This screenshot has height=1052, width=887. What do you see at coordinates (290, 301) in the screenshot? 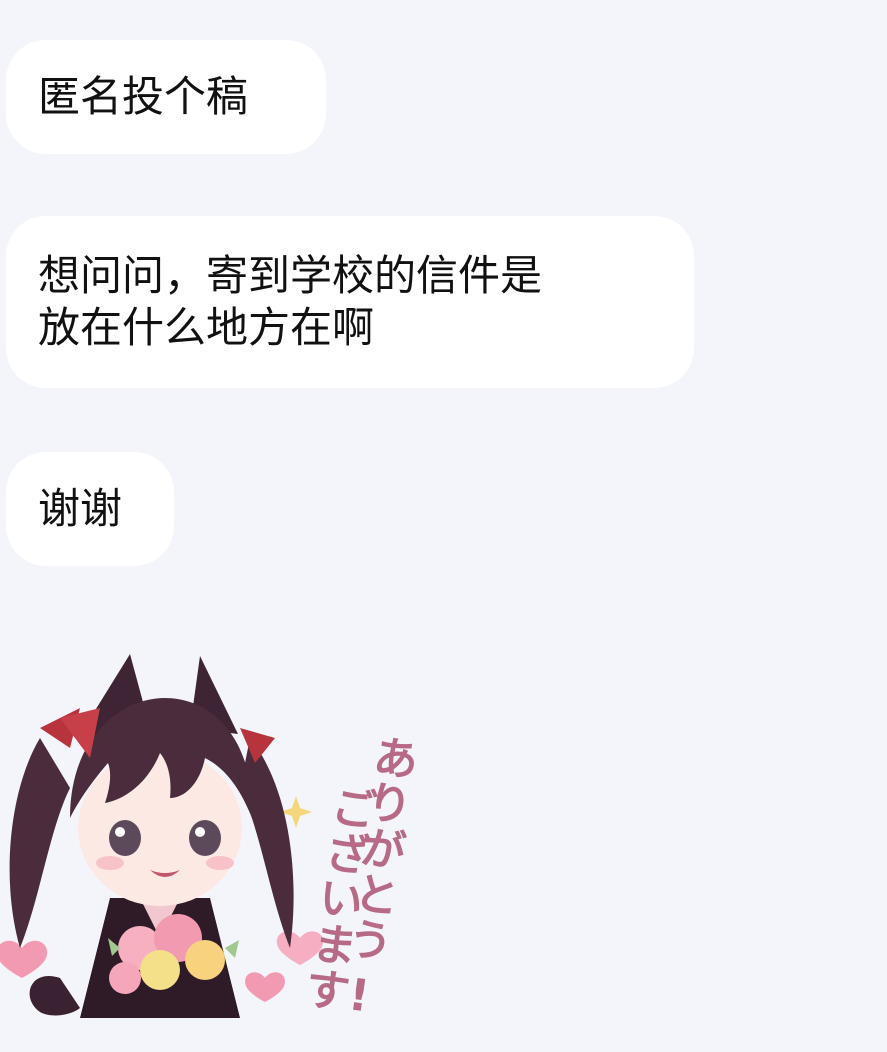
I see `message-text: 想问问，寄到学校的信件是 放在什么地方在啊` at bounding box center [290, 301].